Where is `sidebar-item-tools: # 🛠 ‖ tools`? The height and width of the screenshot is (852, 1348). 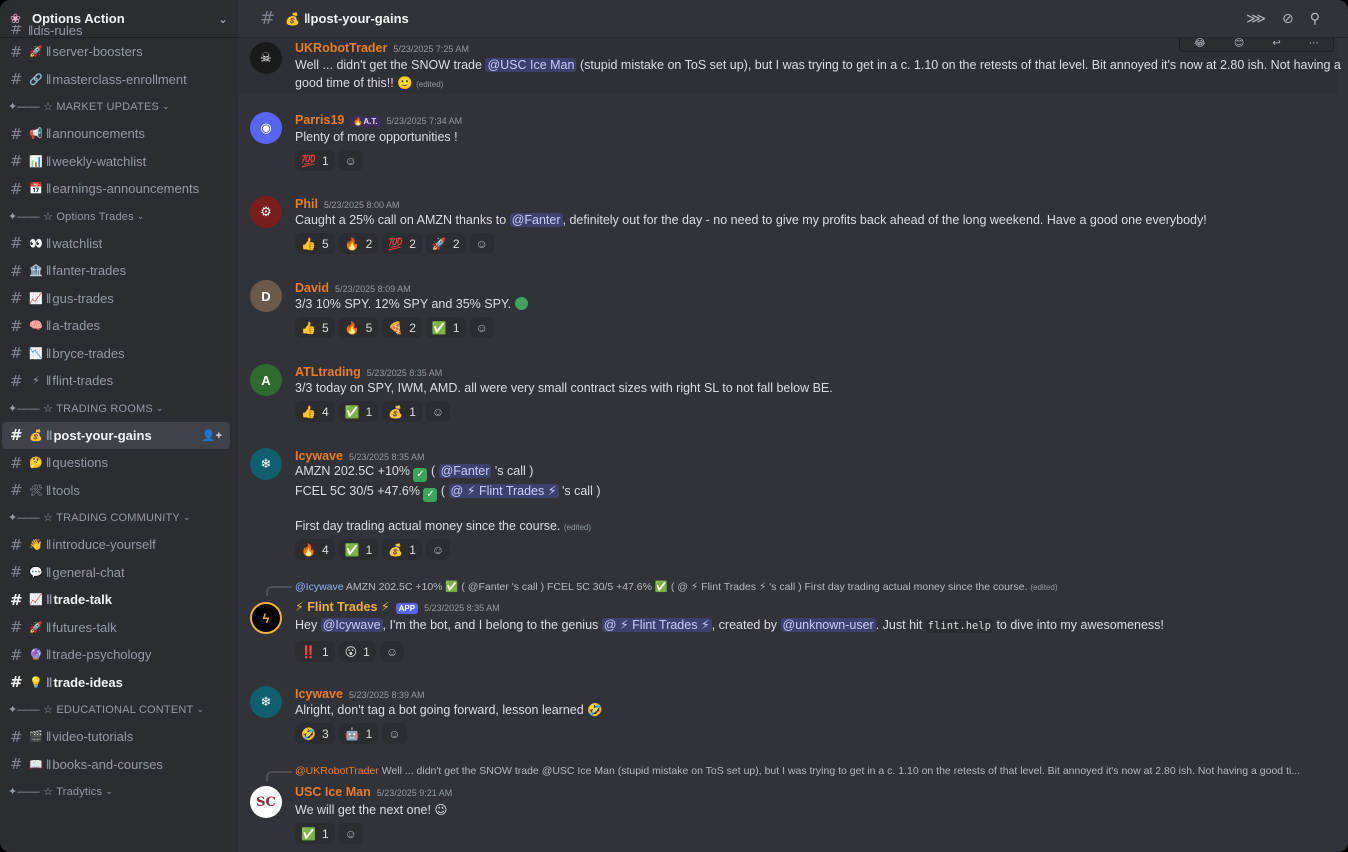 sidebar-item-tools: # 🛠 ‖ tools is located at coordinates (116, 491).